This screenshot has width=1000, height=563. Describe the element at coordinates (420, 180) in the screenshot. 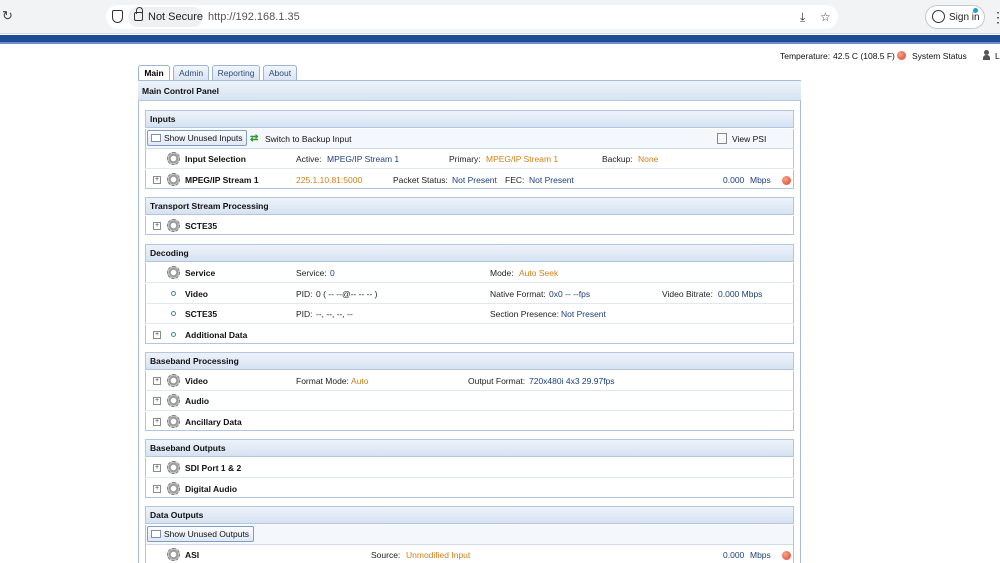

I see `packet-status-label: Packet Status:` at that location.